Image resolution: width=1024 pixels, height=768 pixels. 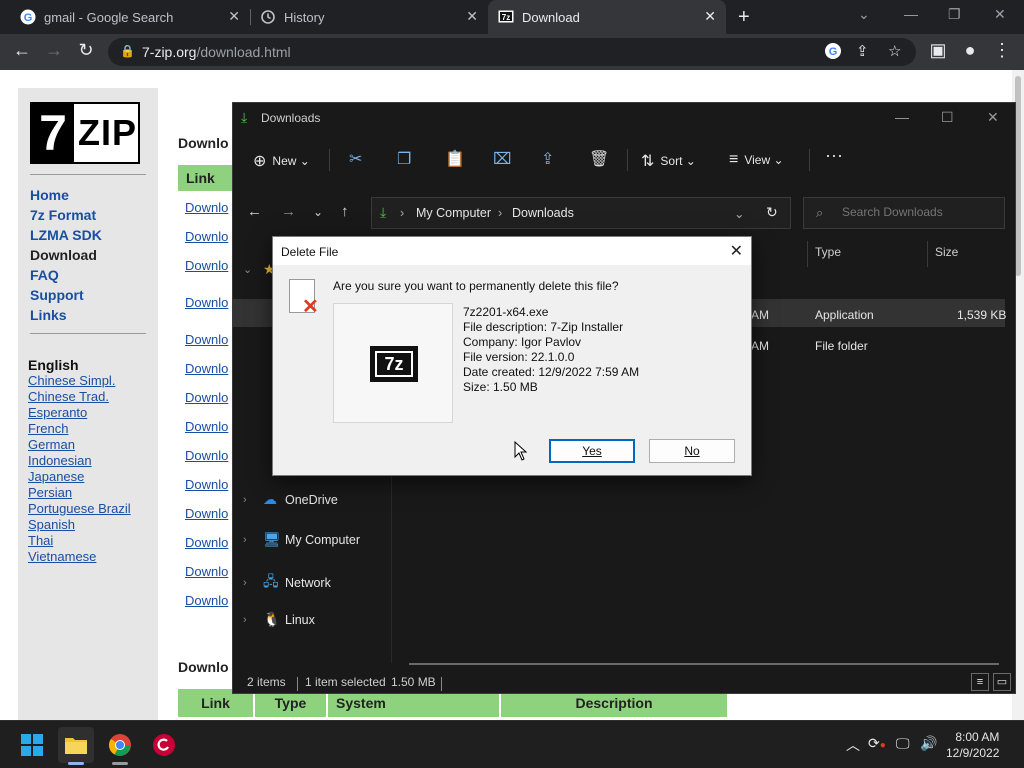 I want to click on dialog-title-bar: Delete File ✕, so click(x=512, y=251).